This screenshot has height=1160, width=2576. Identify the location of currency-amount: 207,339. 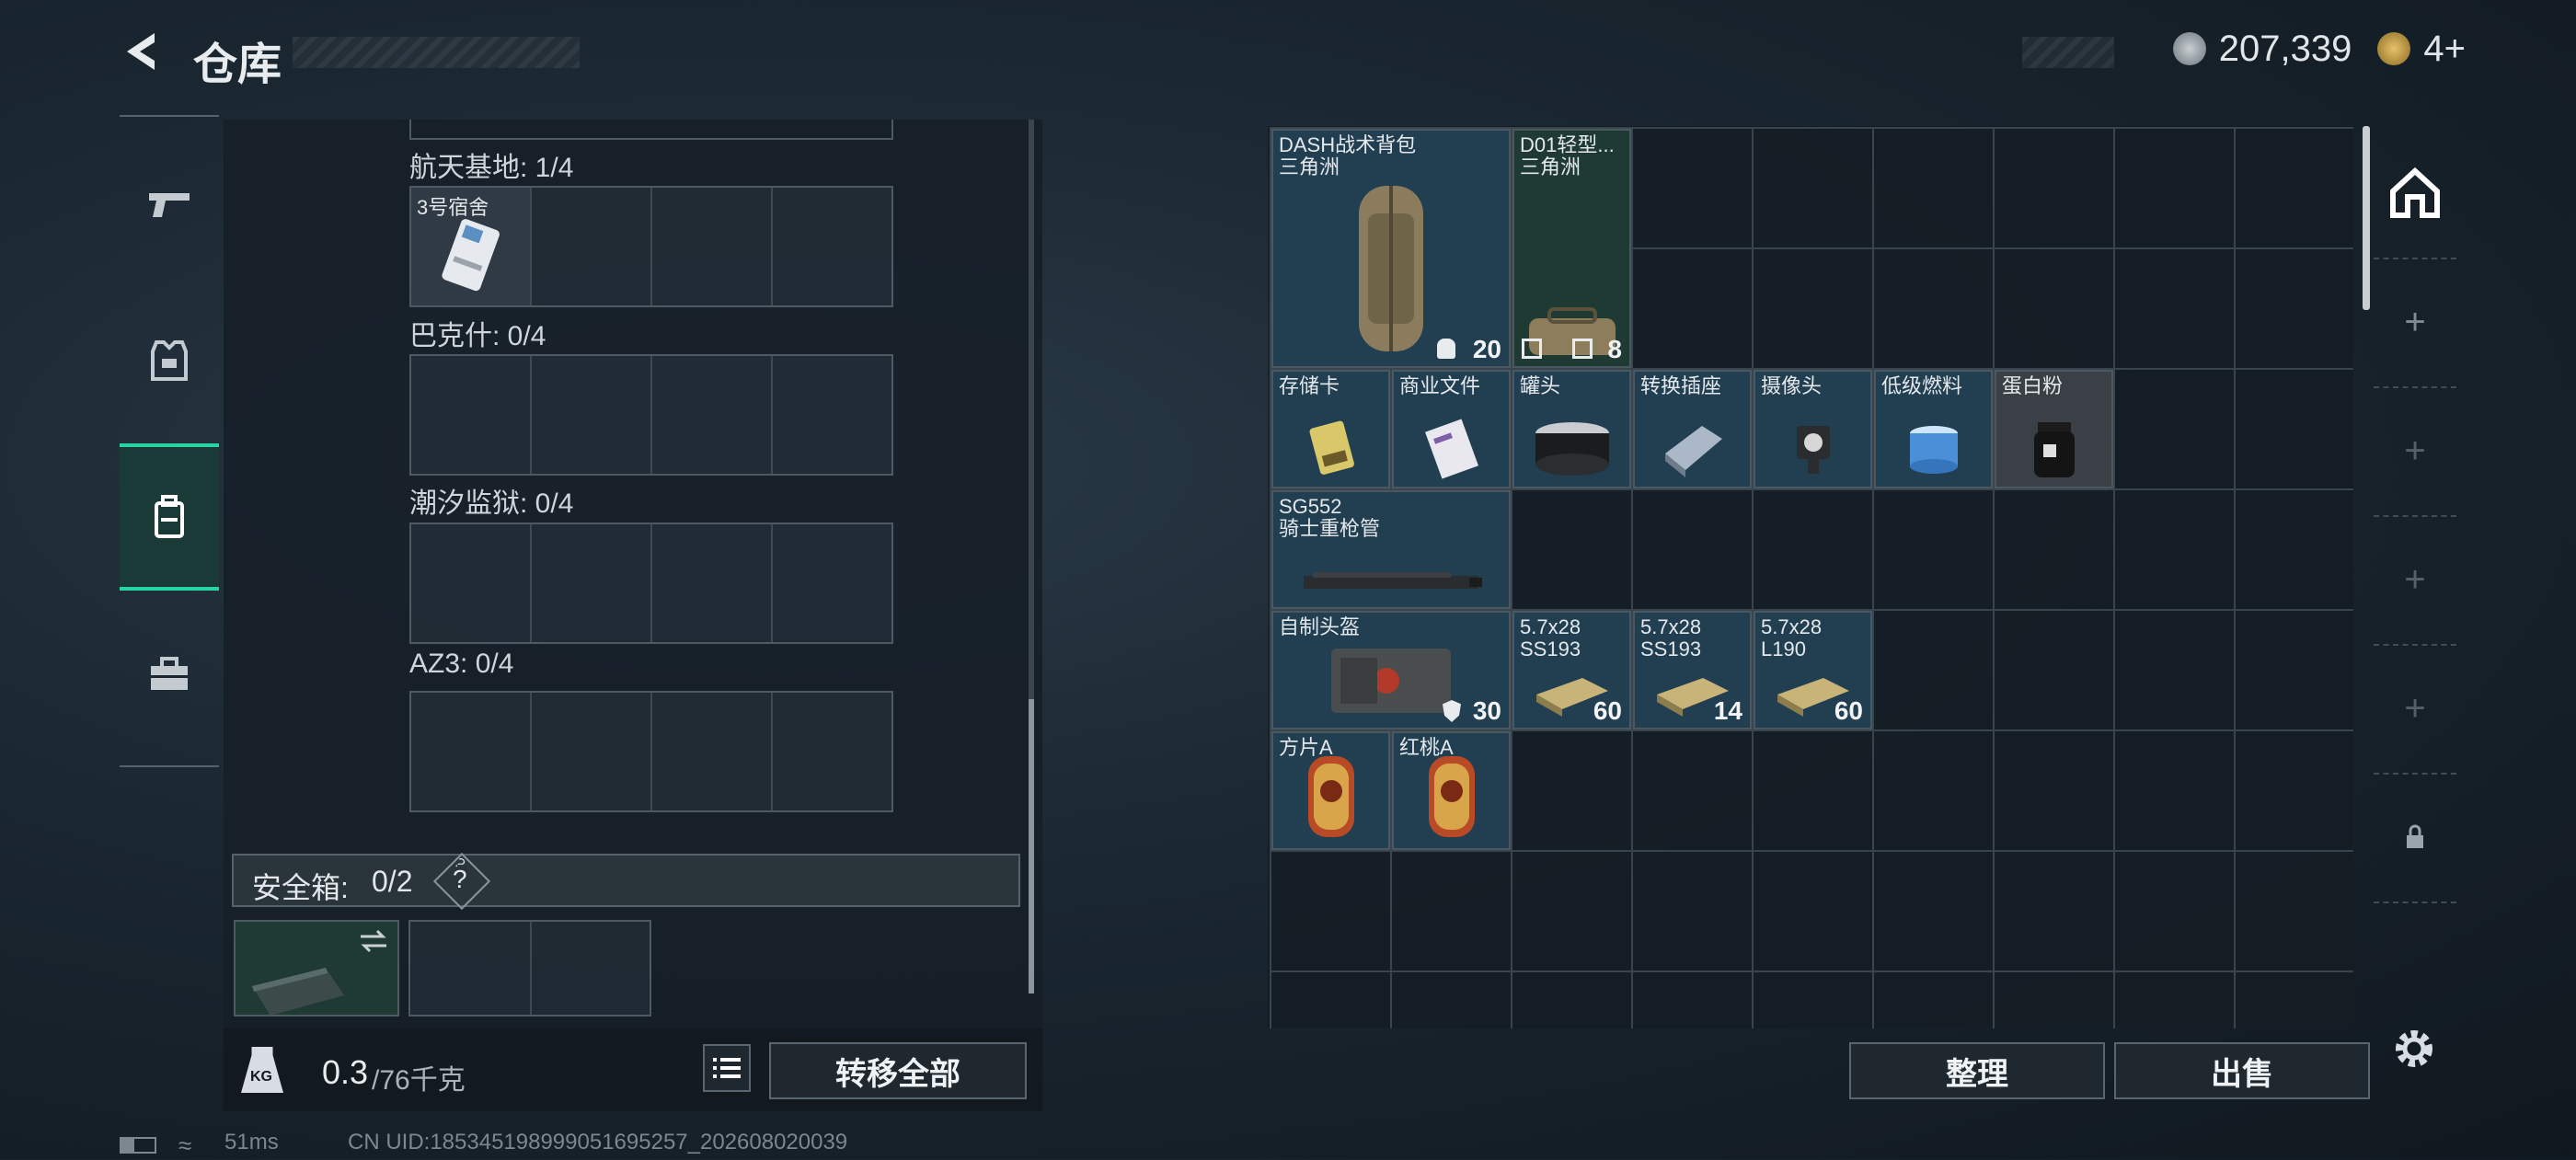
(2285, 48).